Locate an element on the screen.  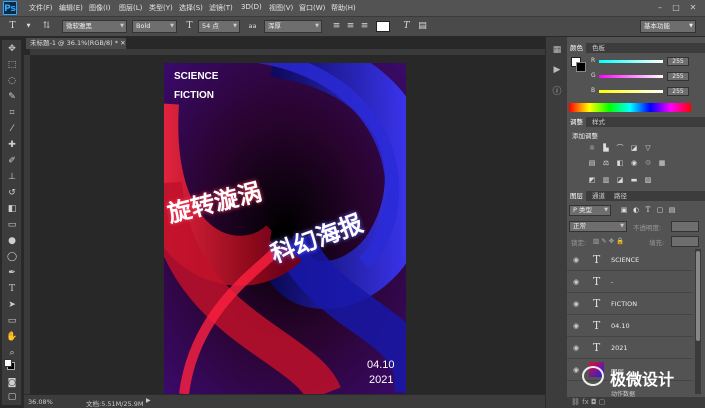
filter-pixel-icon: ▣ is located at coordinates (624, 210).